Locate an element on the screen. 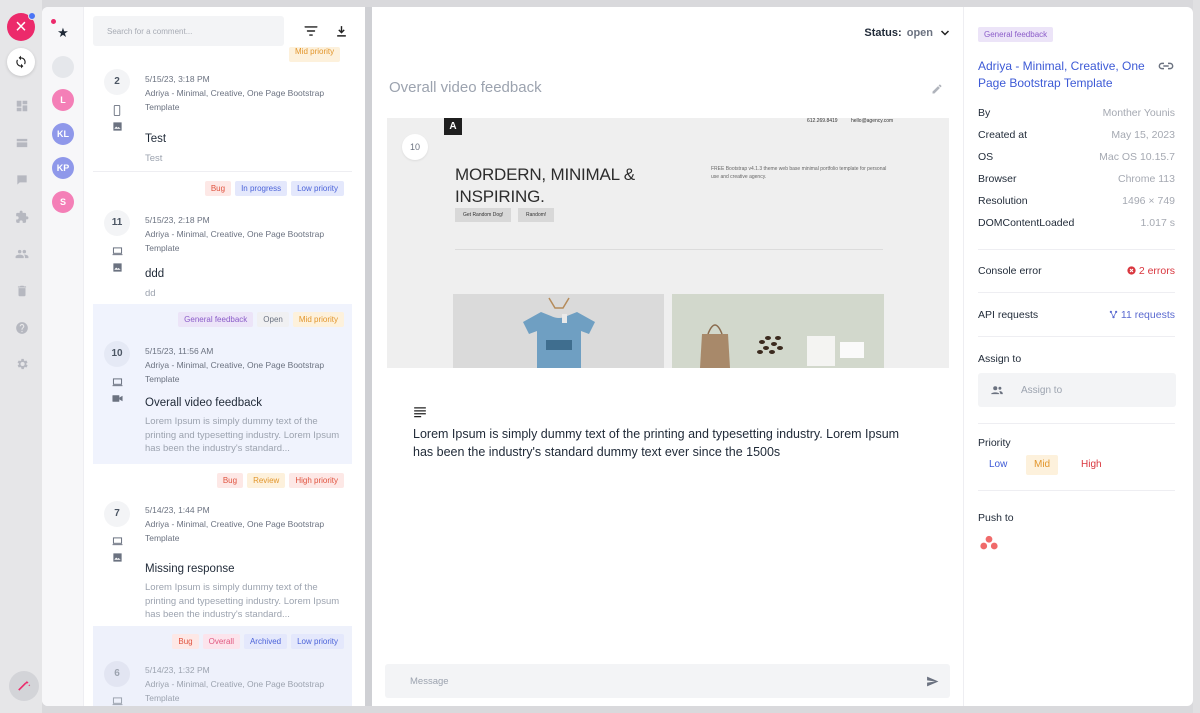 The image size is (1200, 713). tag-category: General feedback is located at coordinates (216, 319).